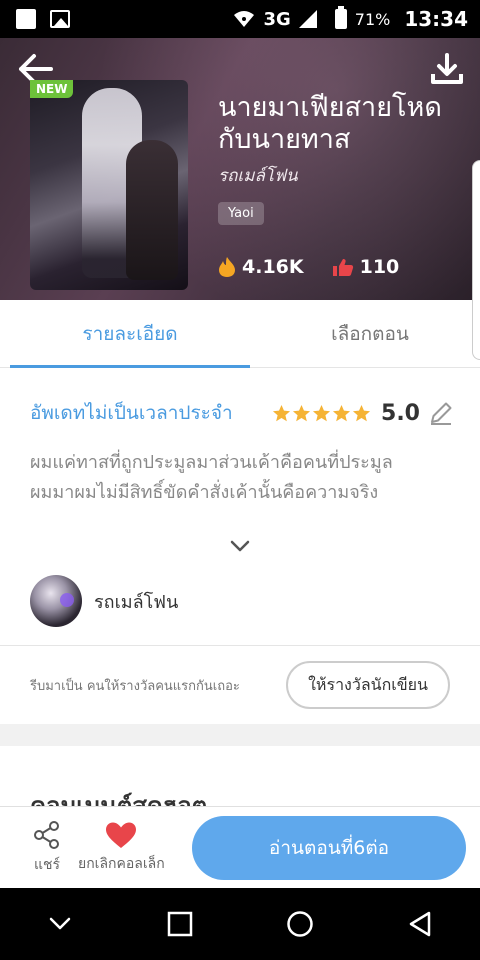 The image size is (480, 960). Describe the element at coordinates (130, 334) in the screenshot. I see `tab-details: รายละเอียด` at that location.